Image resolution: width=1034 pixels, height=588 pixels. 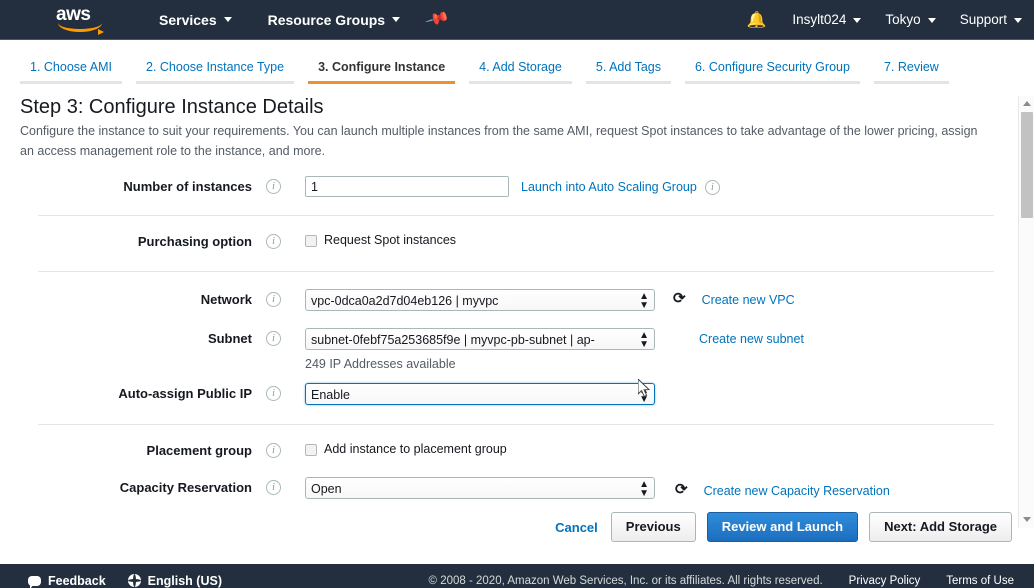 I want to click on pin-icon: 📌, so click(x=438, y=19).